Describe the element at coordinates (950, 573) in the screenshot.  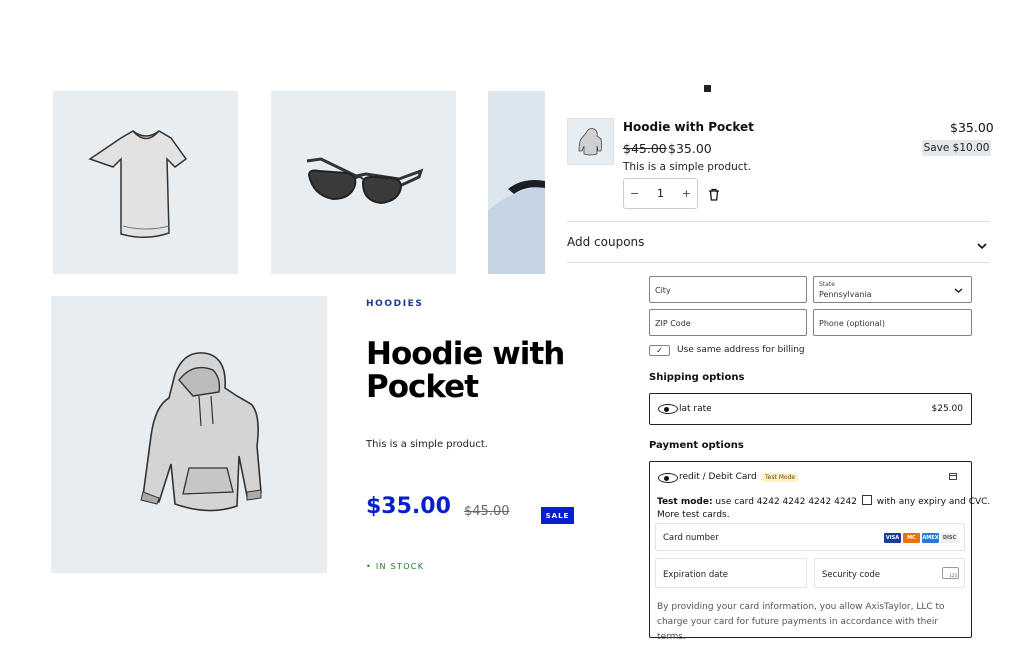
I see `cvc-icon: 123` at that location.